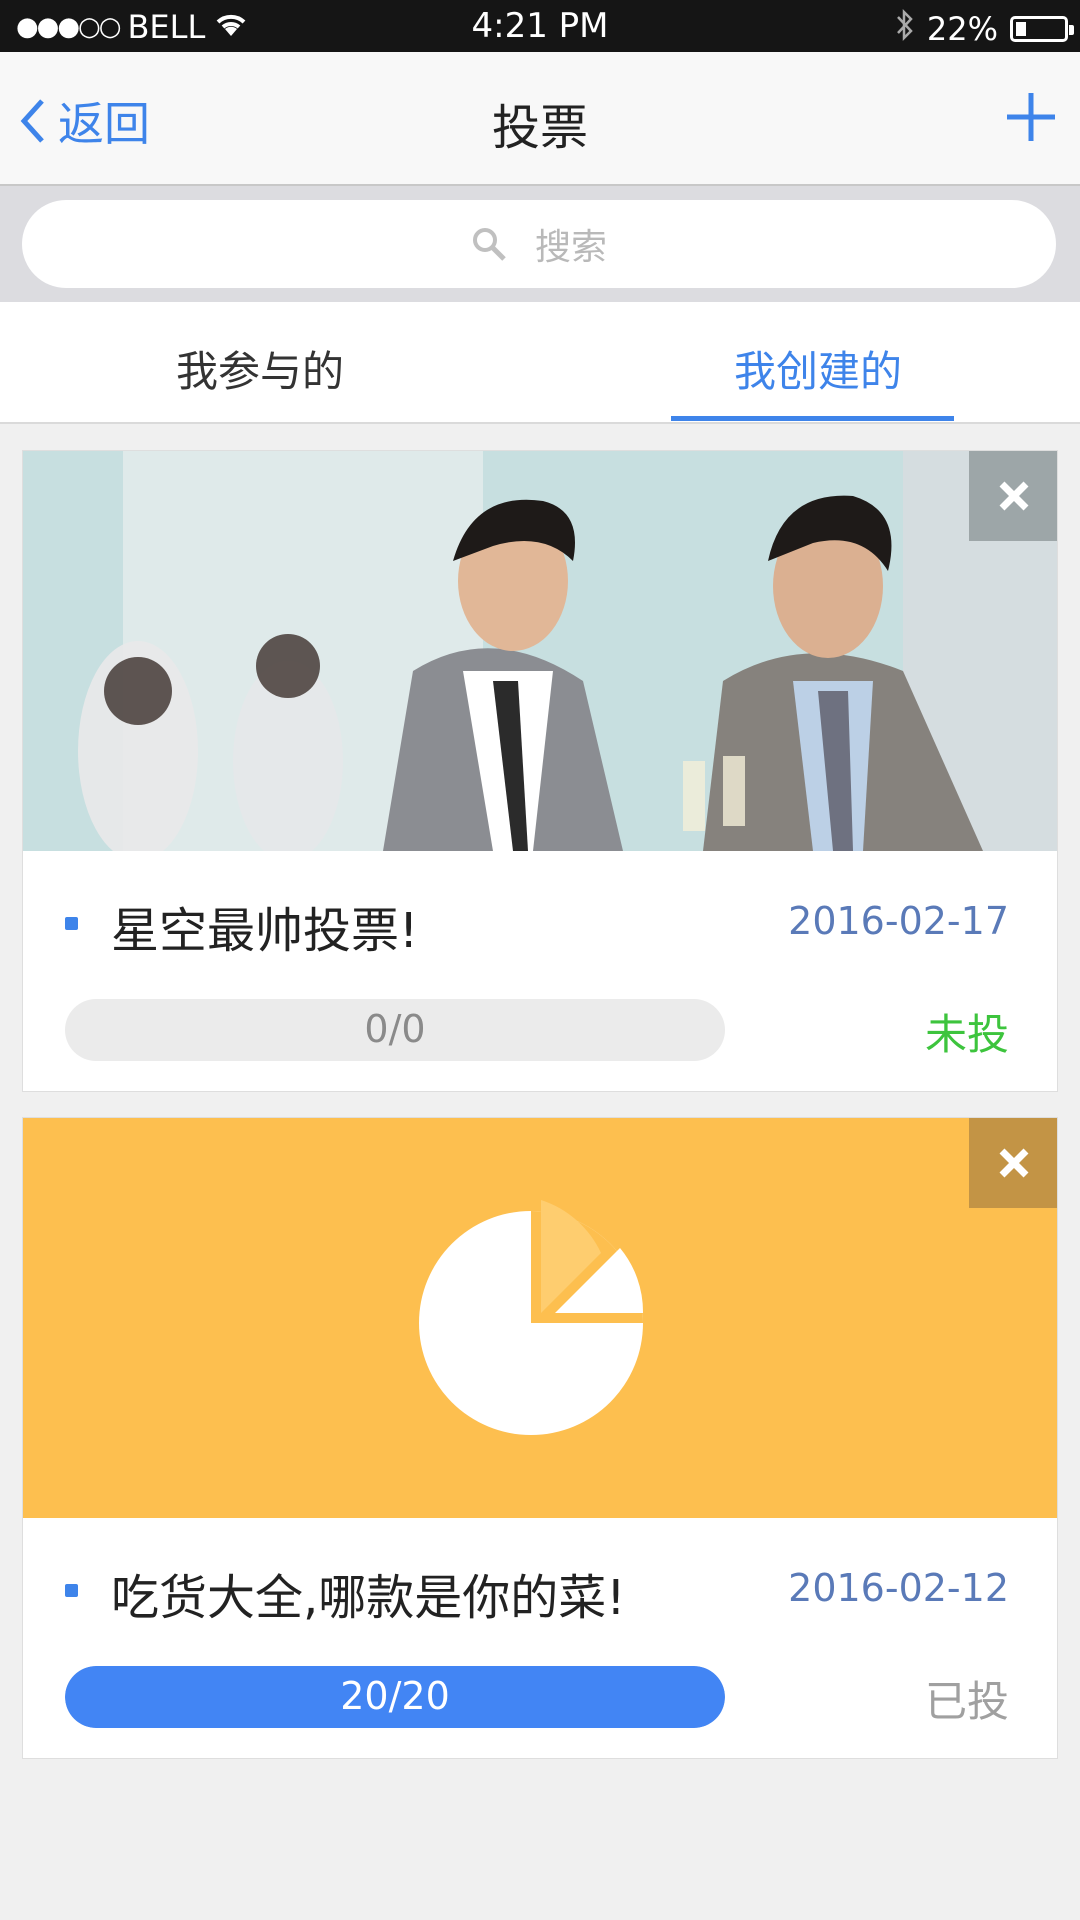  I want to click on bluetooth-icon, so click(905, 29).